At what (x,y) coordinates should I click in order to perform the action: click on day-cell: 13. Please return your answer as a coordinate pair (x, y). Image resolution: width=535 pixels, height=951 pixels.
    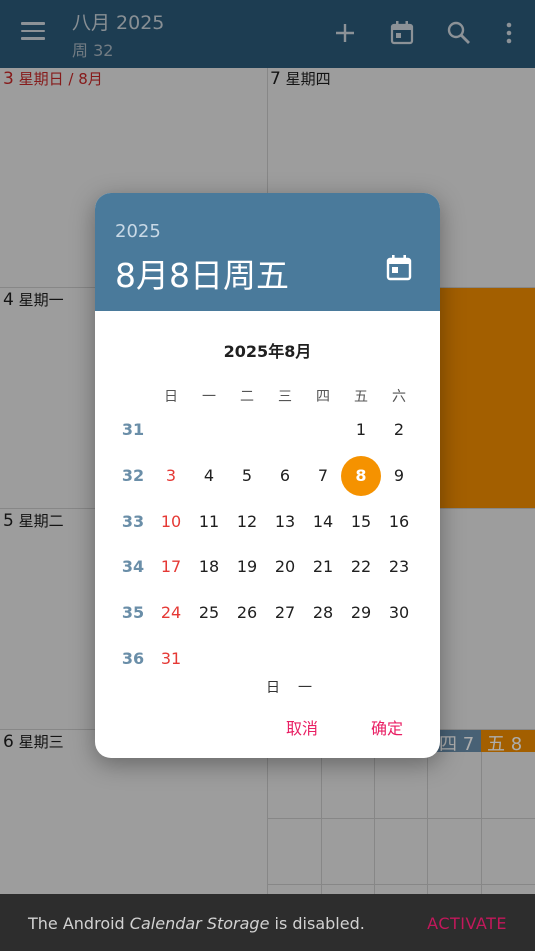
    Looking at the image, I should click on (285, 522).